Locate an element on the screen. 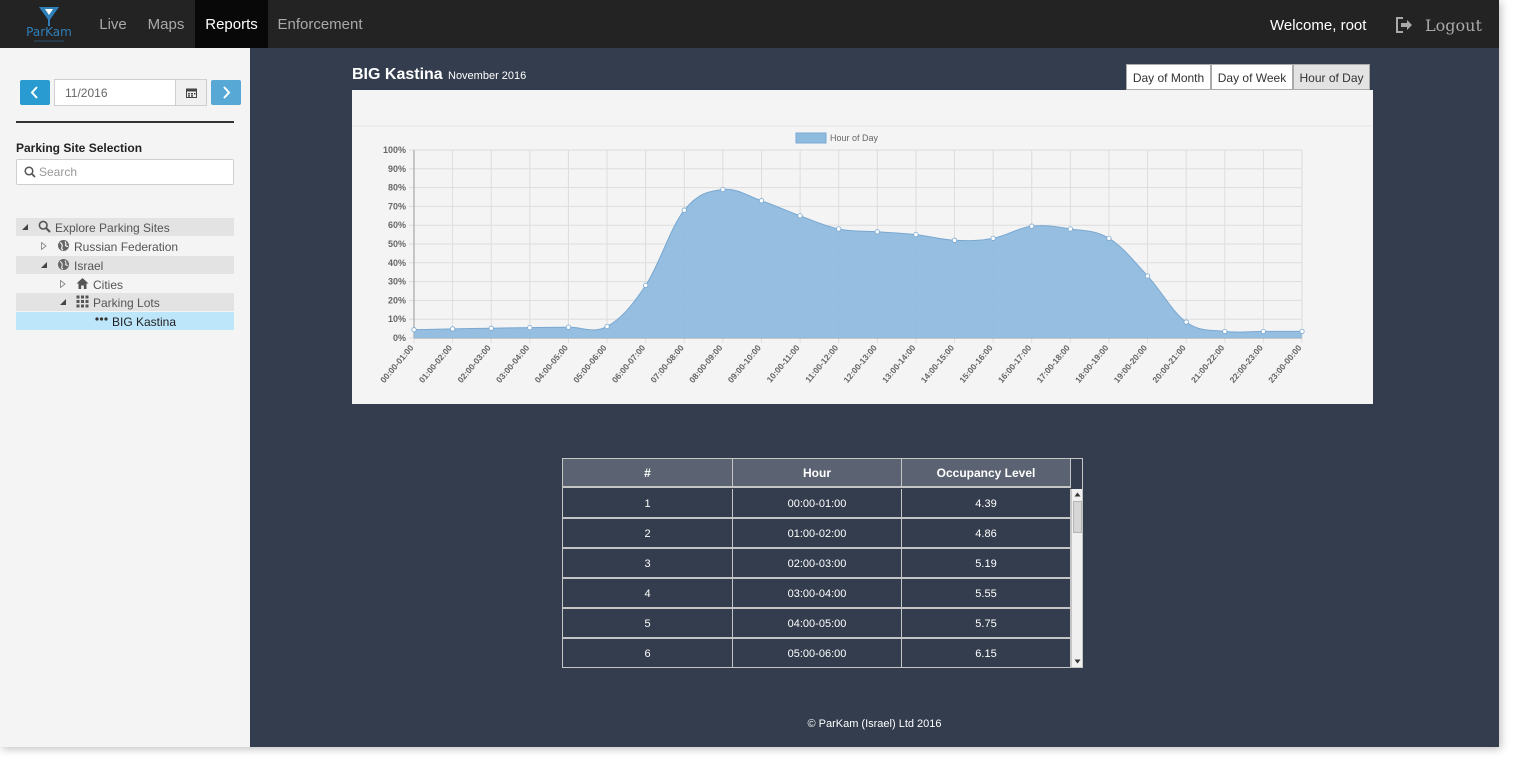 The height and width of the screenshot is (765, 1517). cell-hour: 05:00-06:00 is located at coordinates (817, 653).